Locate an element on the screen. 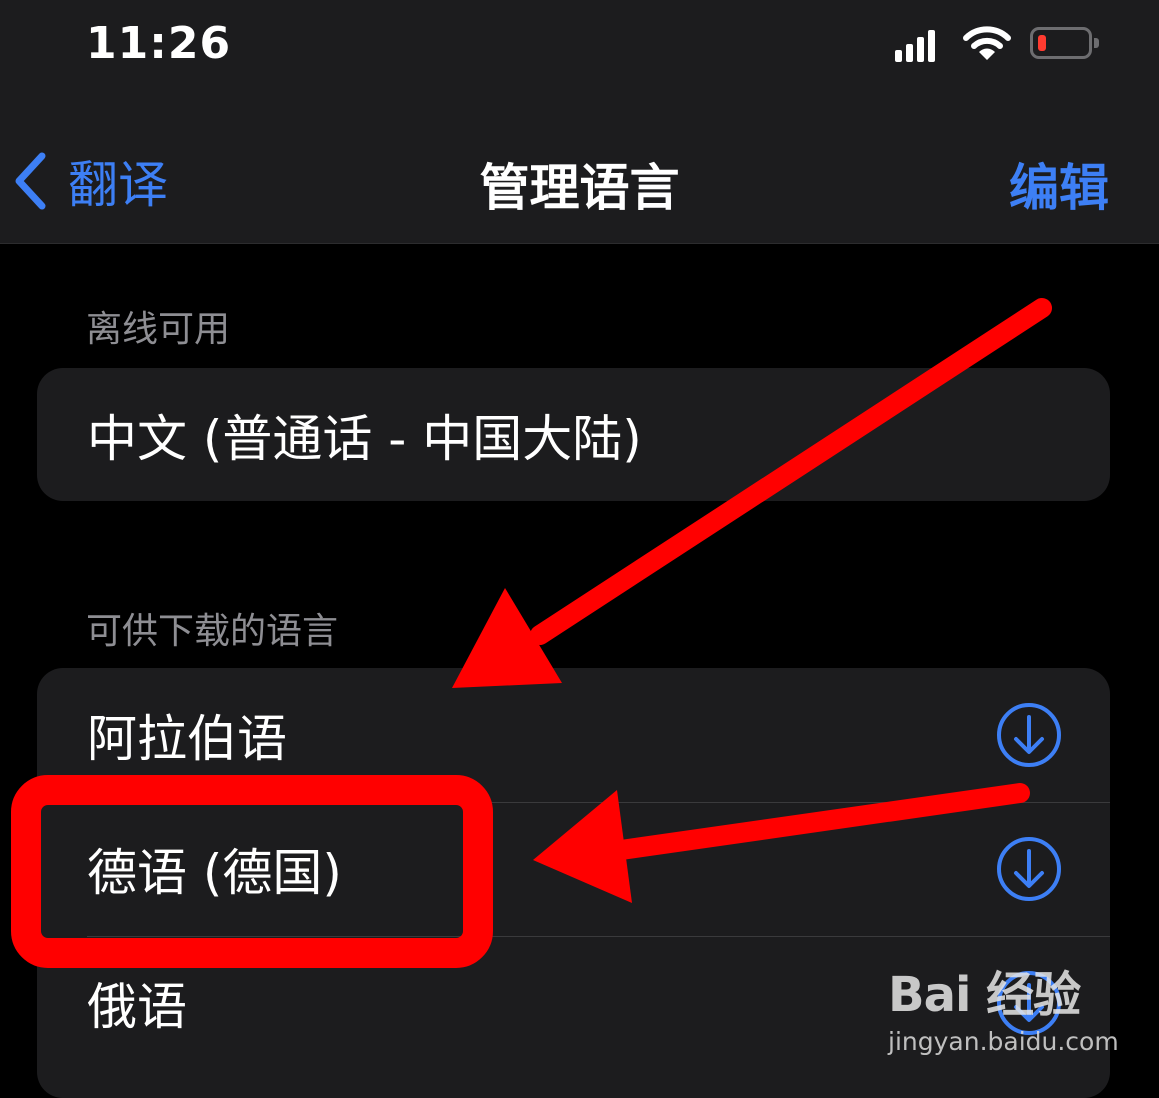 Image resolution: width=1159 pixels, height=1098 pixels. language-label: 德语 (德国) is located at coordinates (214, 873).